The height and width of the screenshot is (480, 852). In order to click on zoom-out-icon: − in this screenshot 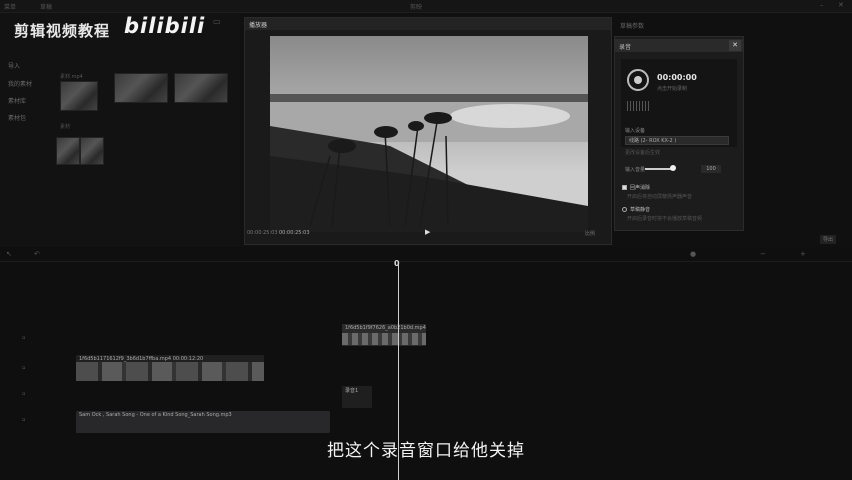, I will do `click(763, 254)`.